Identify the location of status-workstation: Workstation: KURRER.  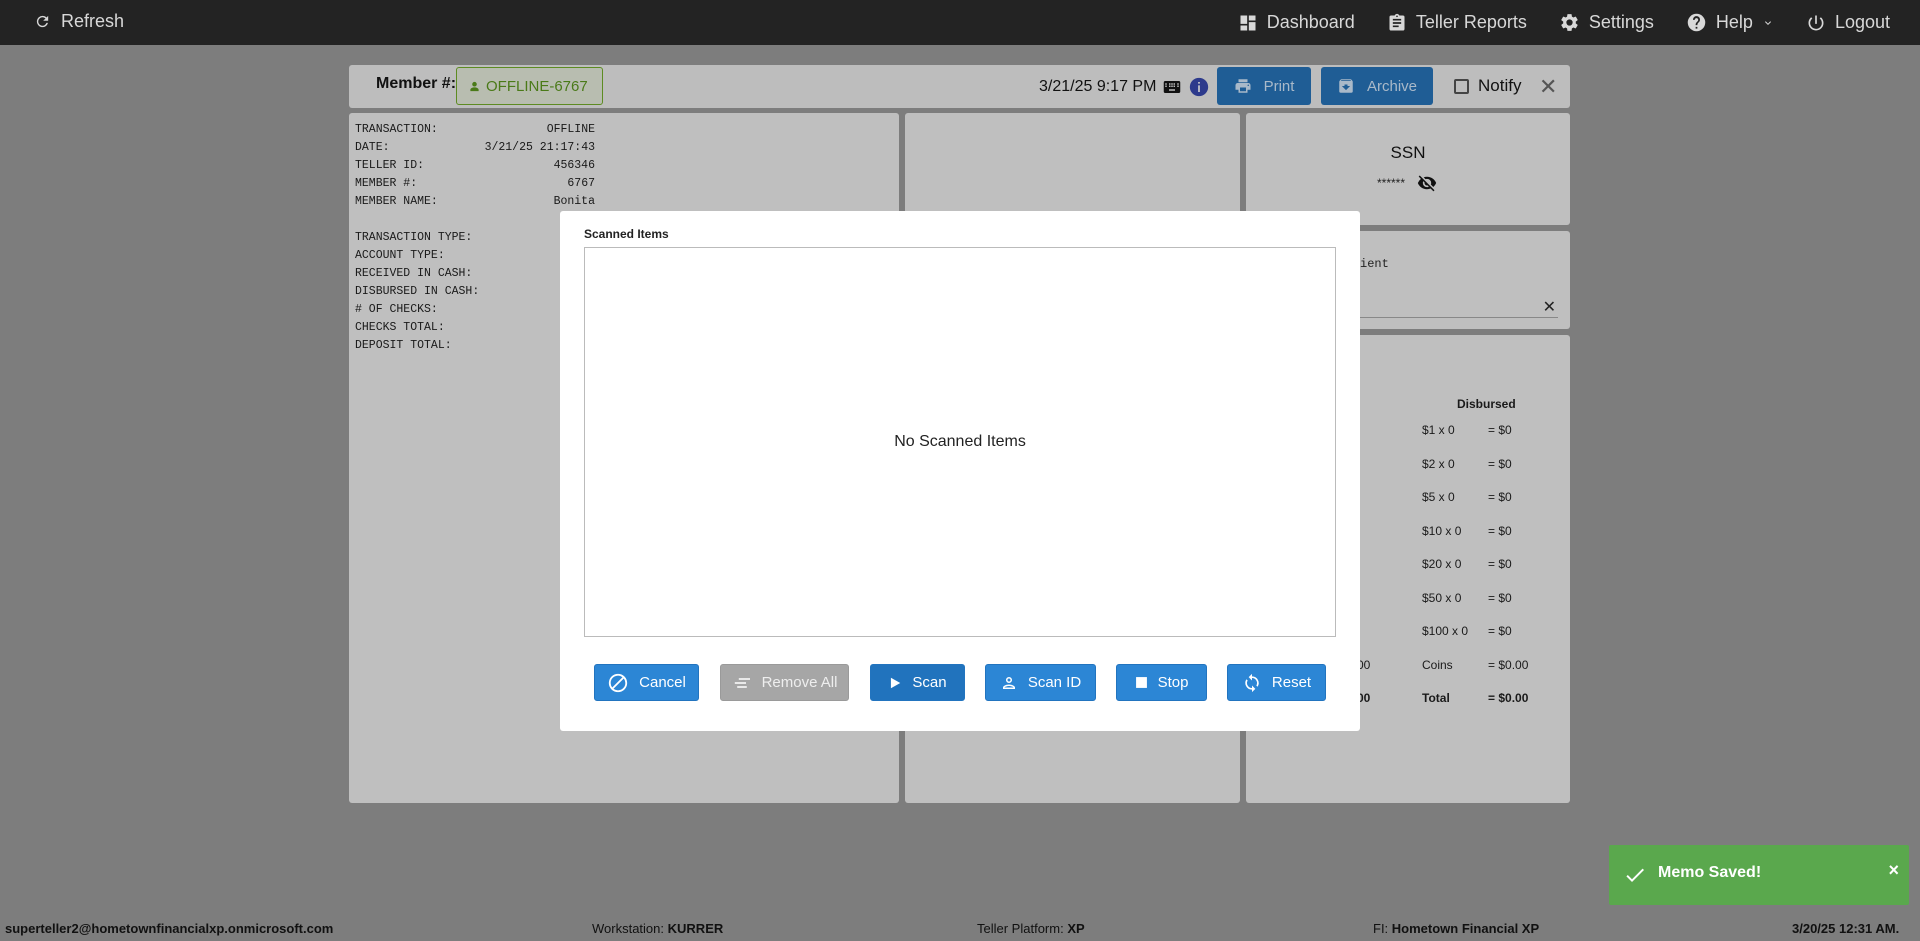
(658, 928).